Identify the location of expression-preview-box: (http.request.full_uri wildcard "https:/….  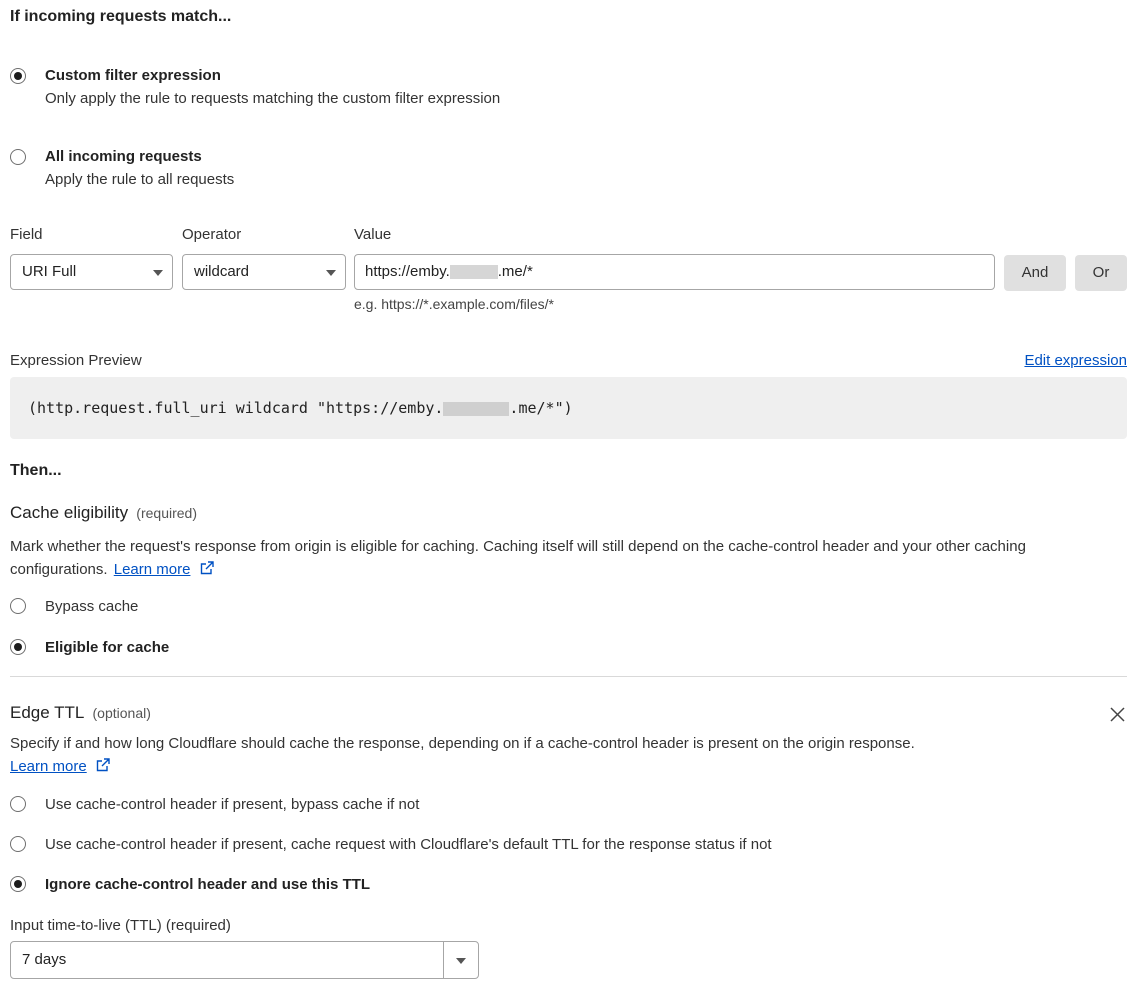
(568, 408).